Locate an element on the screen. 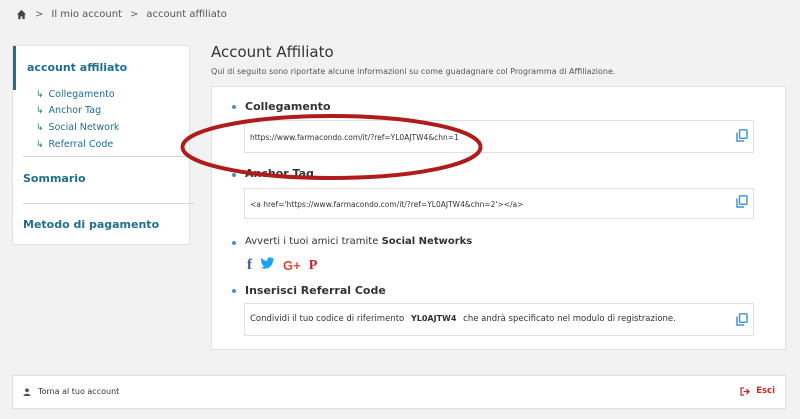 This screenshot has height=419, width=800. user-icon is located at coordinates (27, 391).